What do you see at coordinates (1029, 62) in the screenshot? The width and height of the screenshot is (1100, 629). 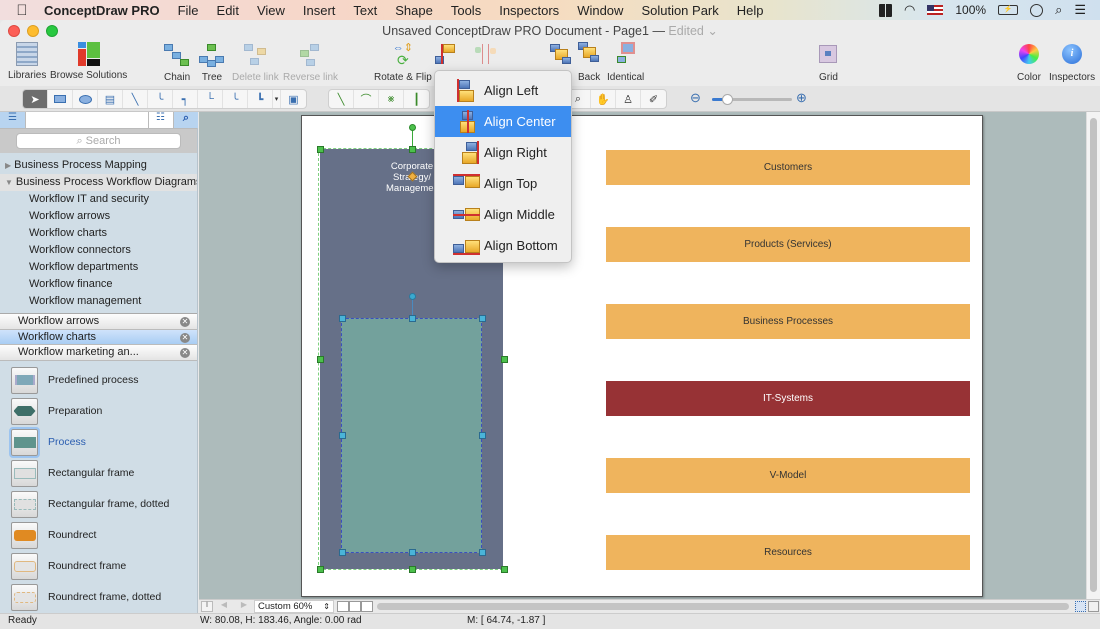 I see `color-button: Color` at bounding box center [1029, 62].